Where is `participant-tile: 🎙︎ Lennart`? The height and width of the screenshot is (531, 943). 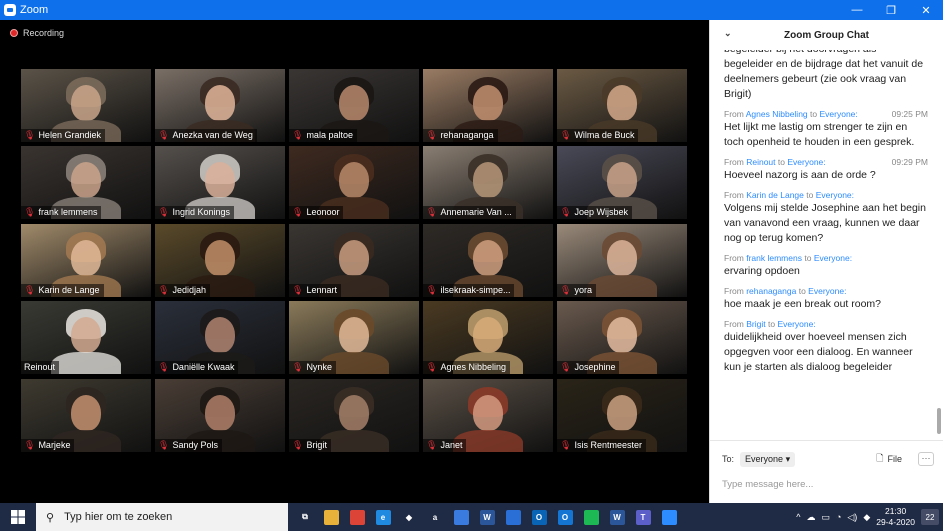 participant-tile: 🎙︎ Lennart is located at coordinates (354, 260).